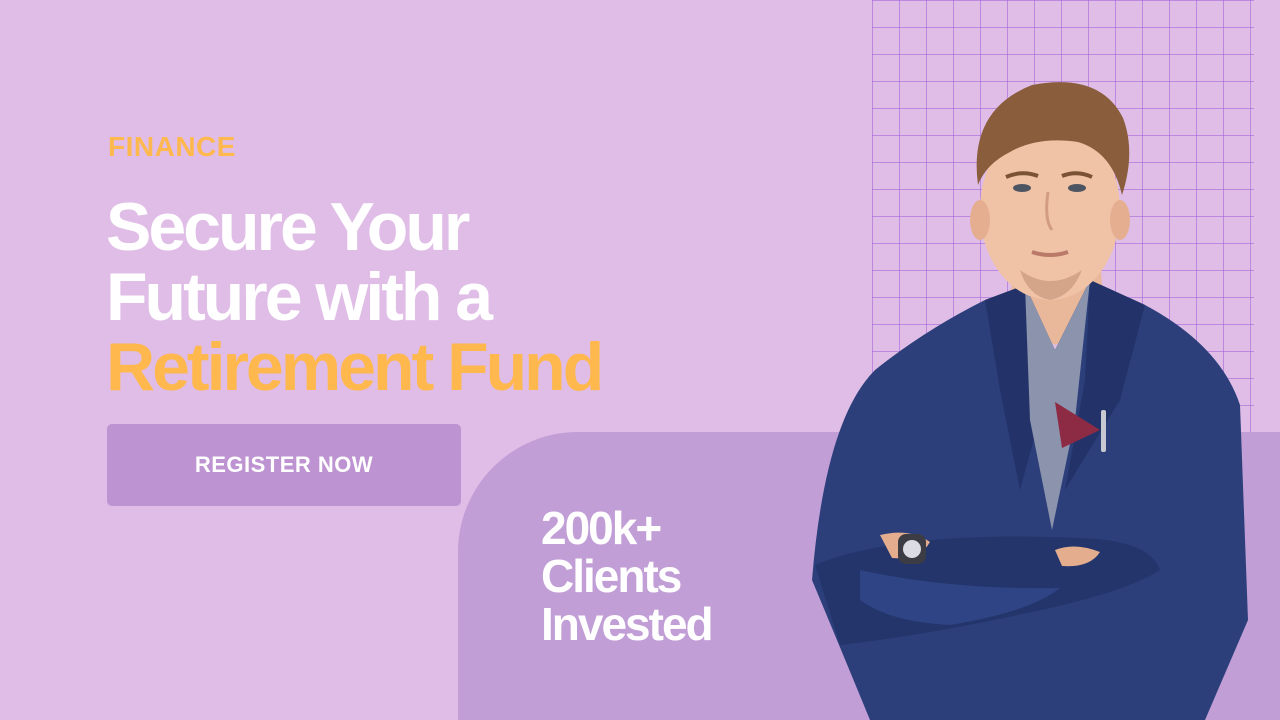 Image resolution: width=1280 pixels, height=720 pixels. Describe the element at coordinates (355, 367) in the screenshot. I see `headline-highlight: Retirement Fund` at that location.